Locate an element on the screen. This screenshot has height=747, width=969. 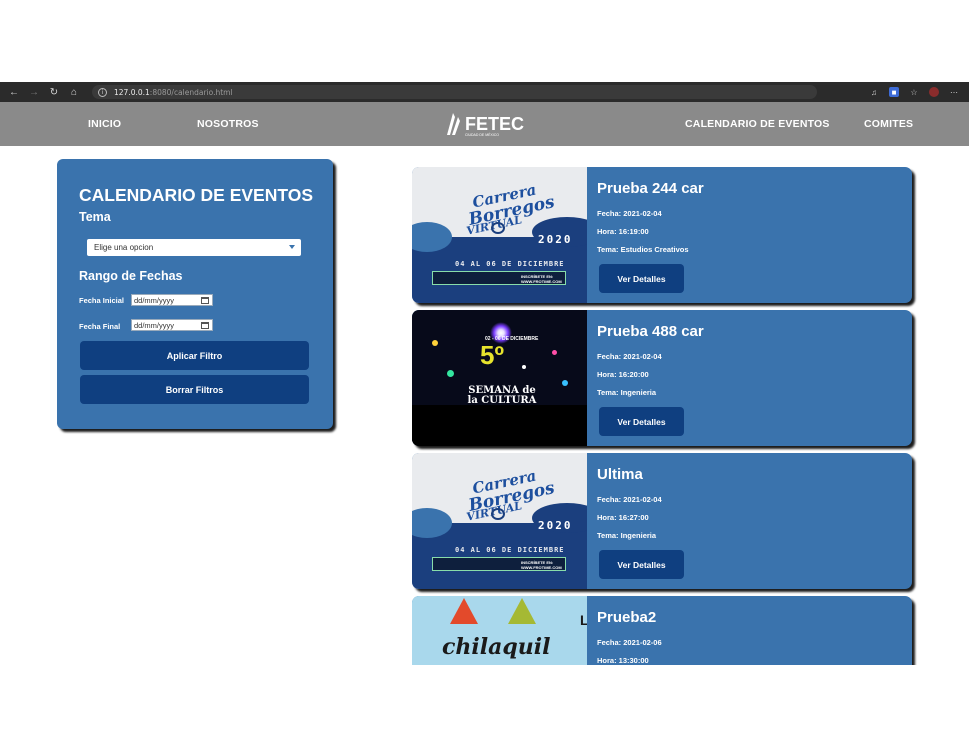
fetec-flame-icon is located at coordinates (453, 124).